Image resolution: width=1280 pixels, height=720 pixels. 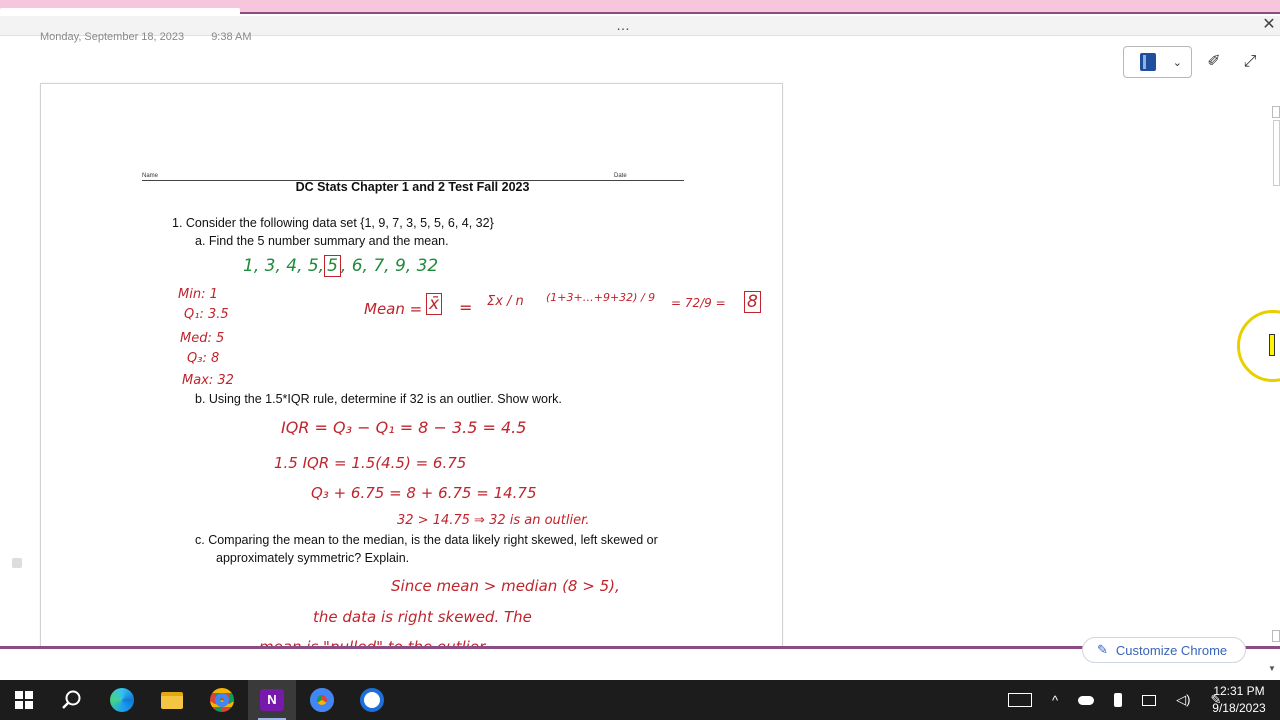 I want to click on customize-chrome-button: ✎ Customize Chrome, so click(x=1164, y=650).